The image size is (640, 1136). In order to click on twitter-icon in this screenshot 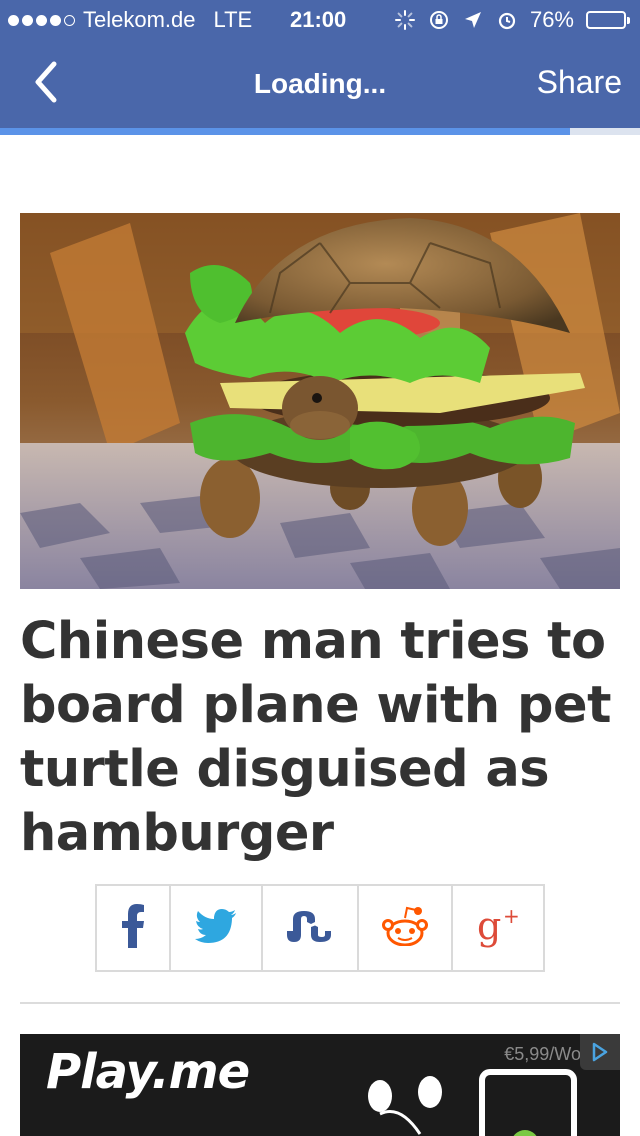, I will do `click(216, 928)`.